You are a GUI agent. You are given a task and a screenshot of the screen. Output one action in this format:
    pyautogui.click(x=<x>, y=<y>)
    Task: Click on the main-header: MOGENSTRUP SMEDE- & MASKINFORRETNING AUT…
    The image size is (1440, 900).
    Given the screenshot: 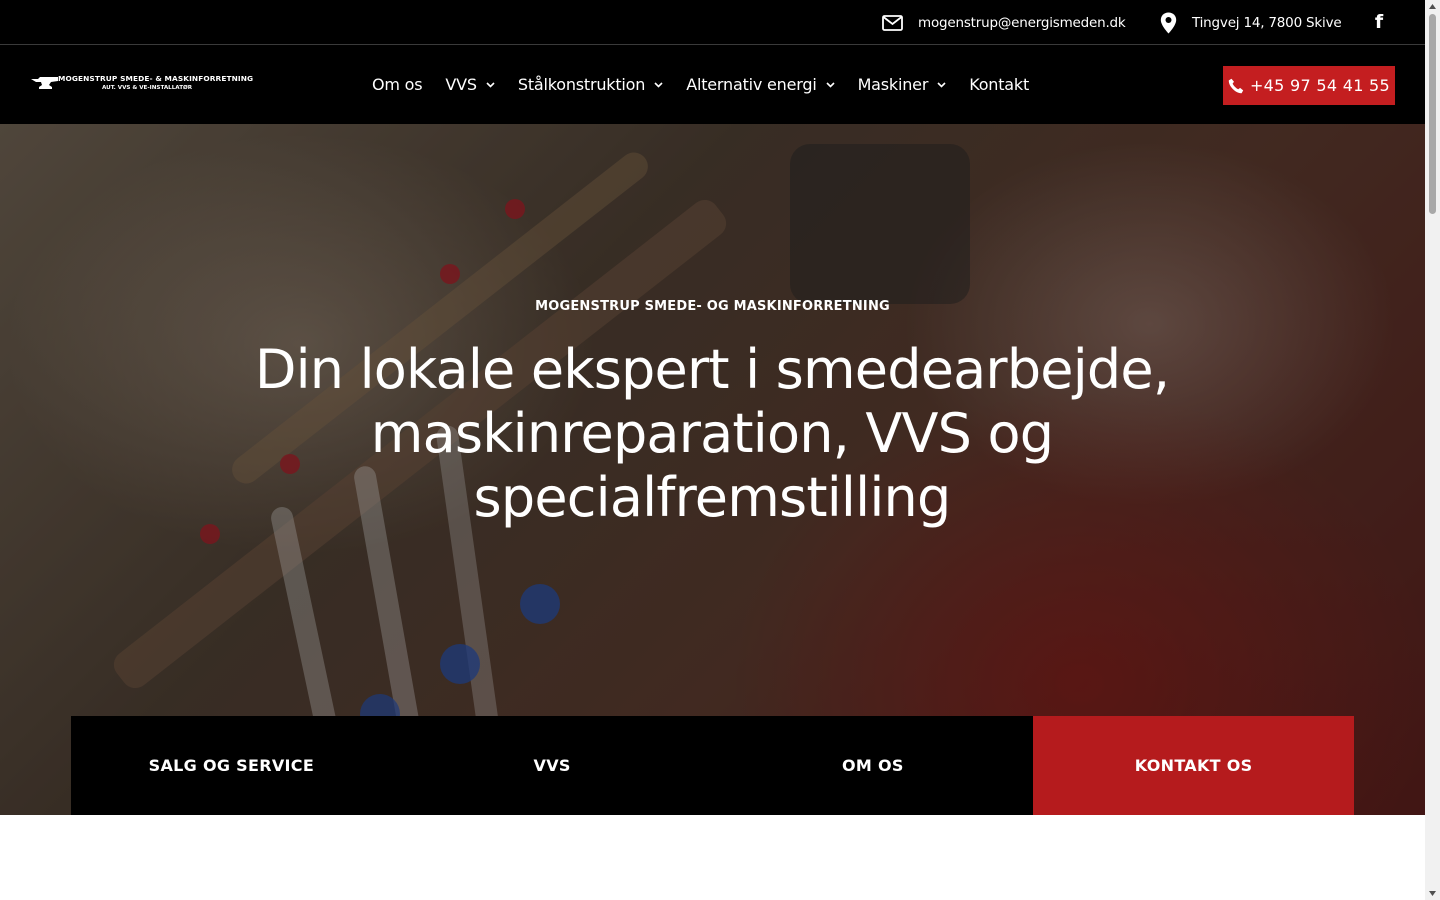 What is the action you would take?
    pyautogui.click(x=712, y=84)
    